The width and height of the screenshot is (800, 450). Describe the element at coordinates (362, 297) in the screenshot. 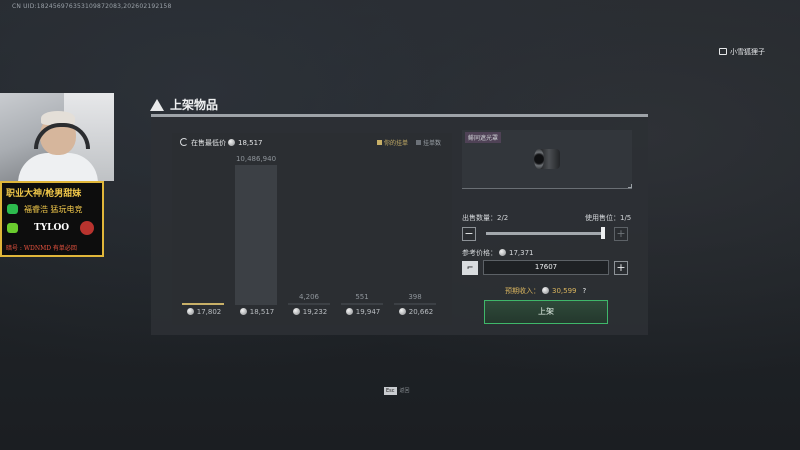

I see `bar-value-label: 551` at that location.